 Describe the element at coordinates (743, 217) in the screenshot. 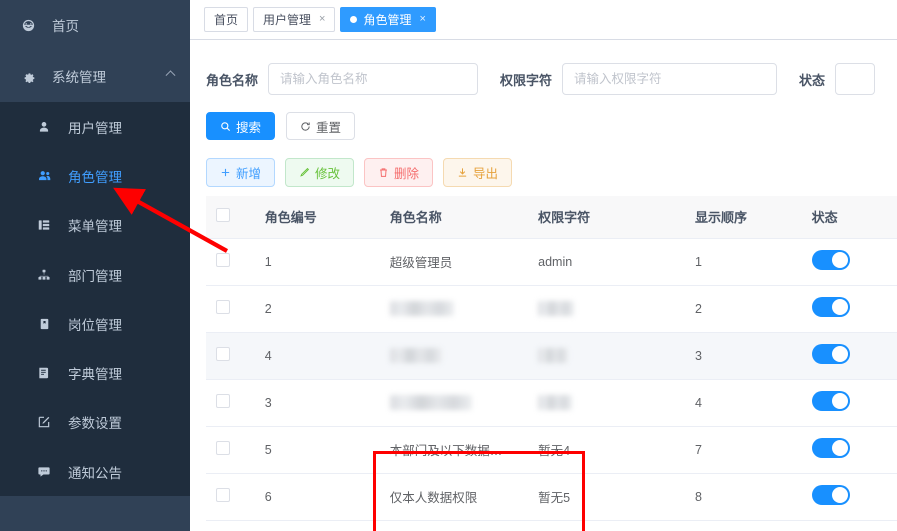

I see `column-header-sort-order: 显示顺序` at that location.